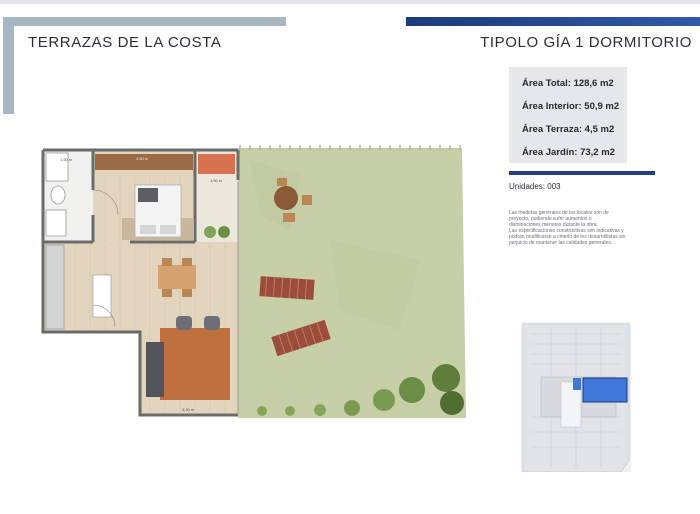 This screenshot has height=514, width=700. What do you see at coordinates (148, 195) in the screenshot?
I see `bed-blanket` at bounding box center [148, 195].